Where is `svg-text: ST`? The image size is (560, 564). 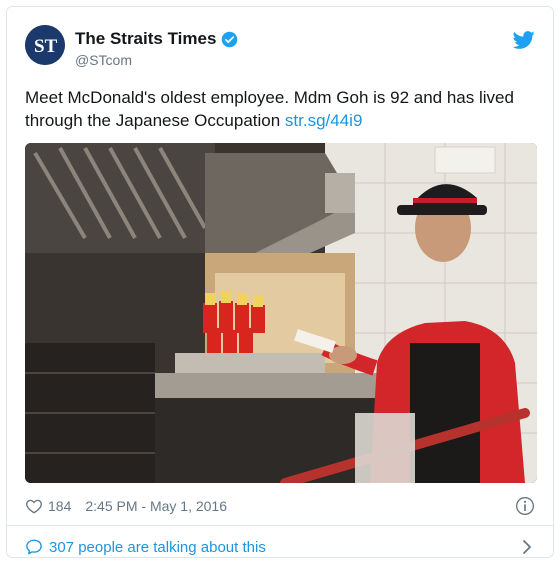
svg-text: ST is located at coordinates (46, 46).